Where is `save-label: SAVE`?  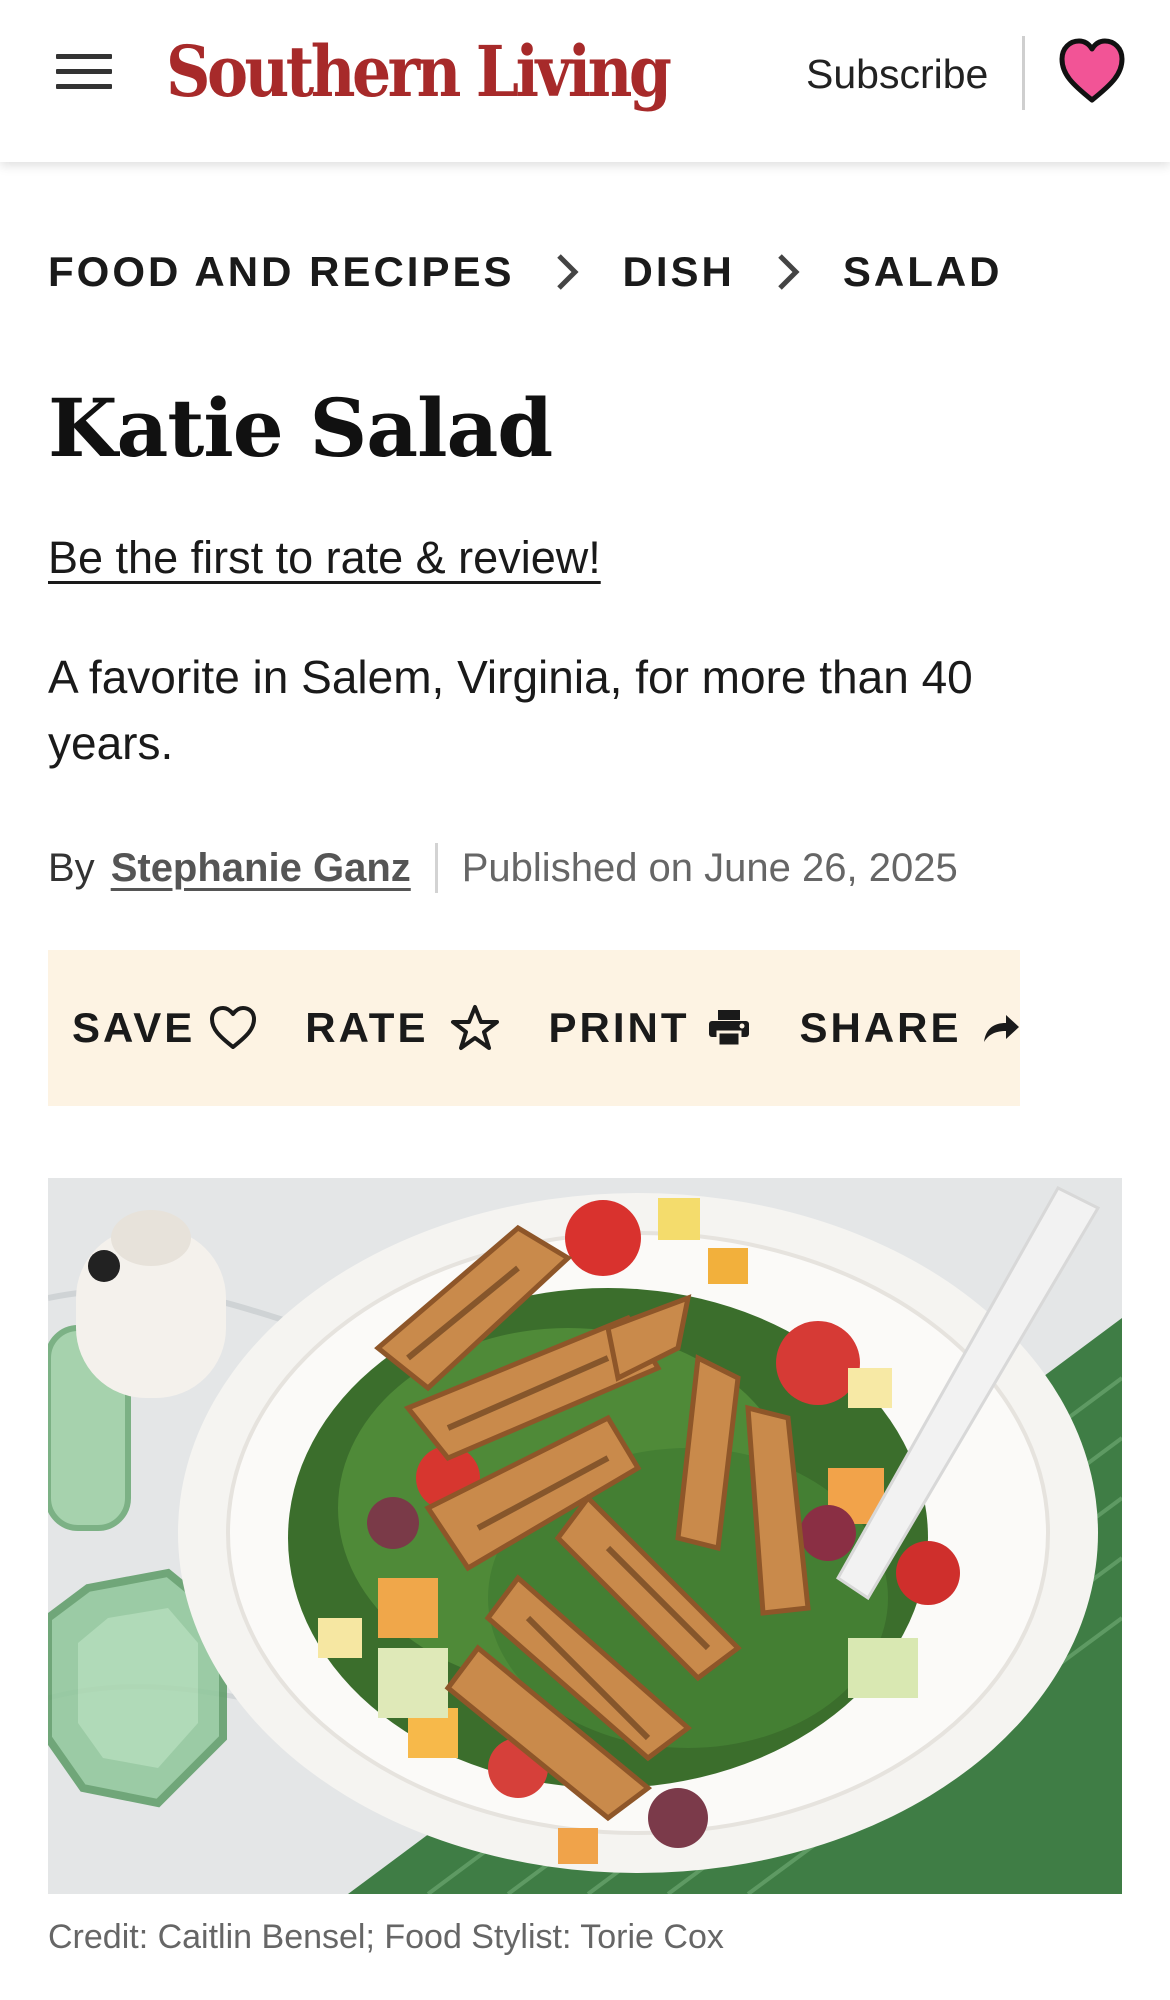
save-label: SAVE is located at coordinates (134, 1027).